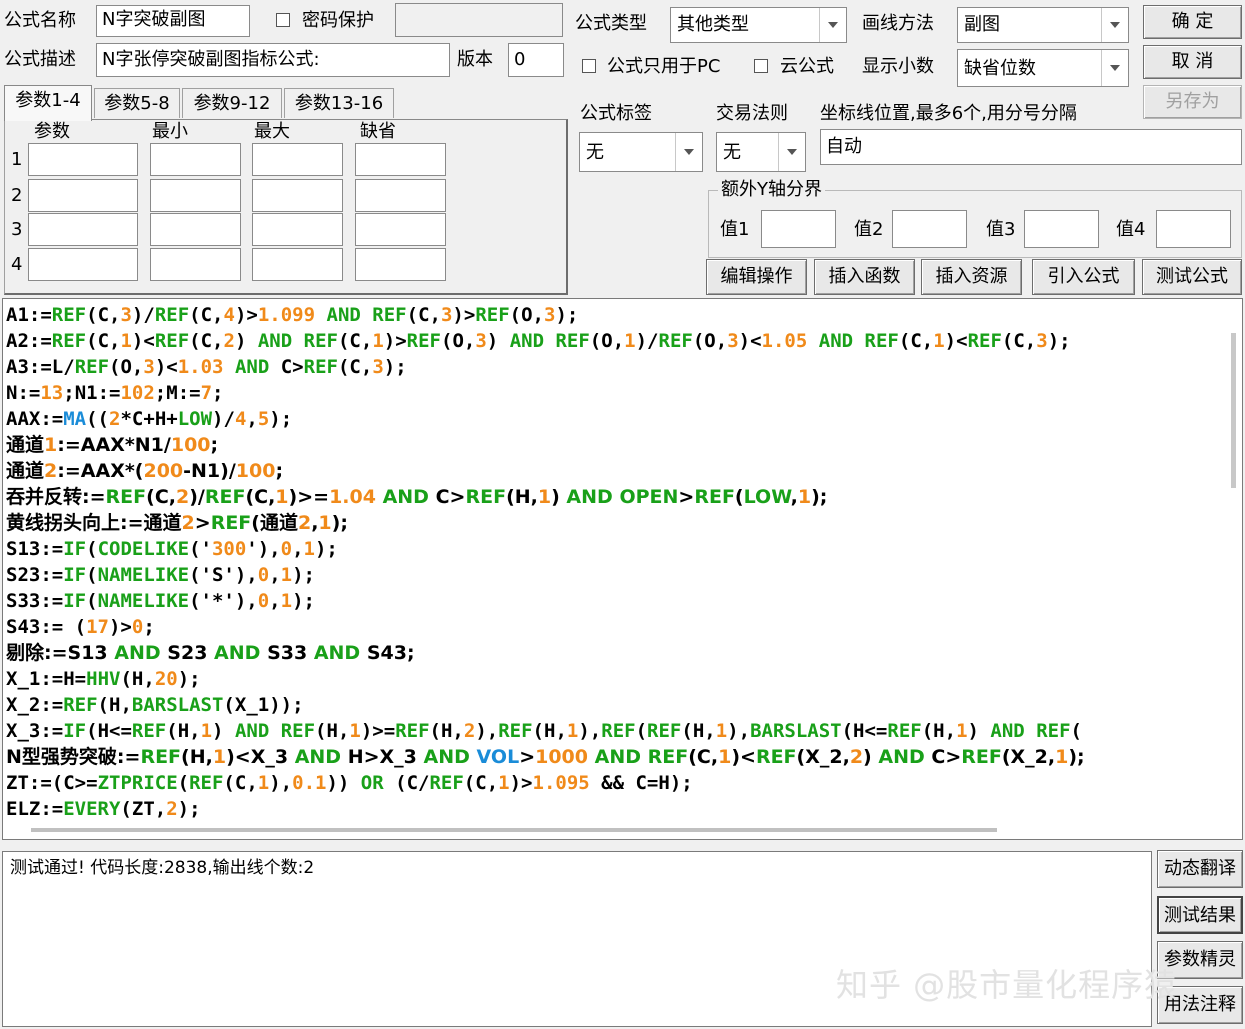  I want to click on trade-rule-select: 无, so click(761, 152).